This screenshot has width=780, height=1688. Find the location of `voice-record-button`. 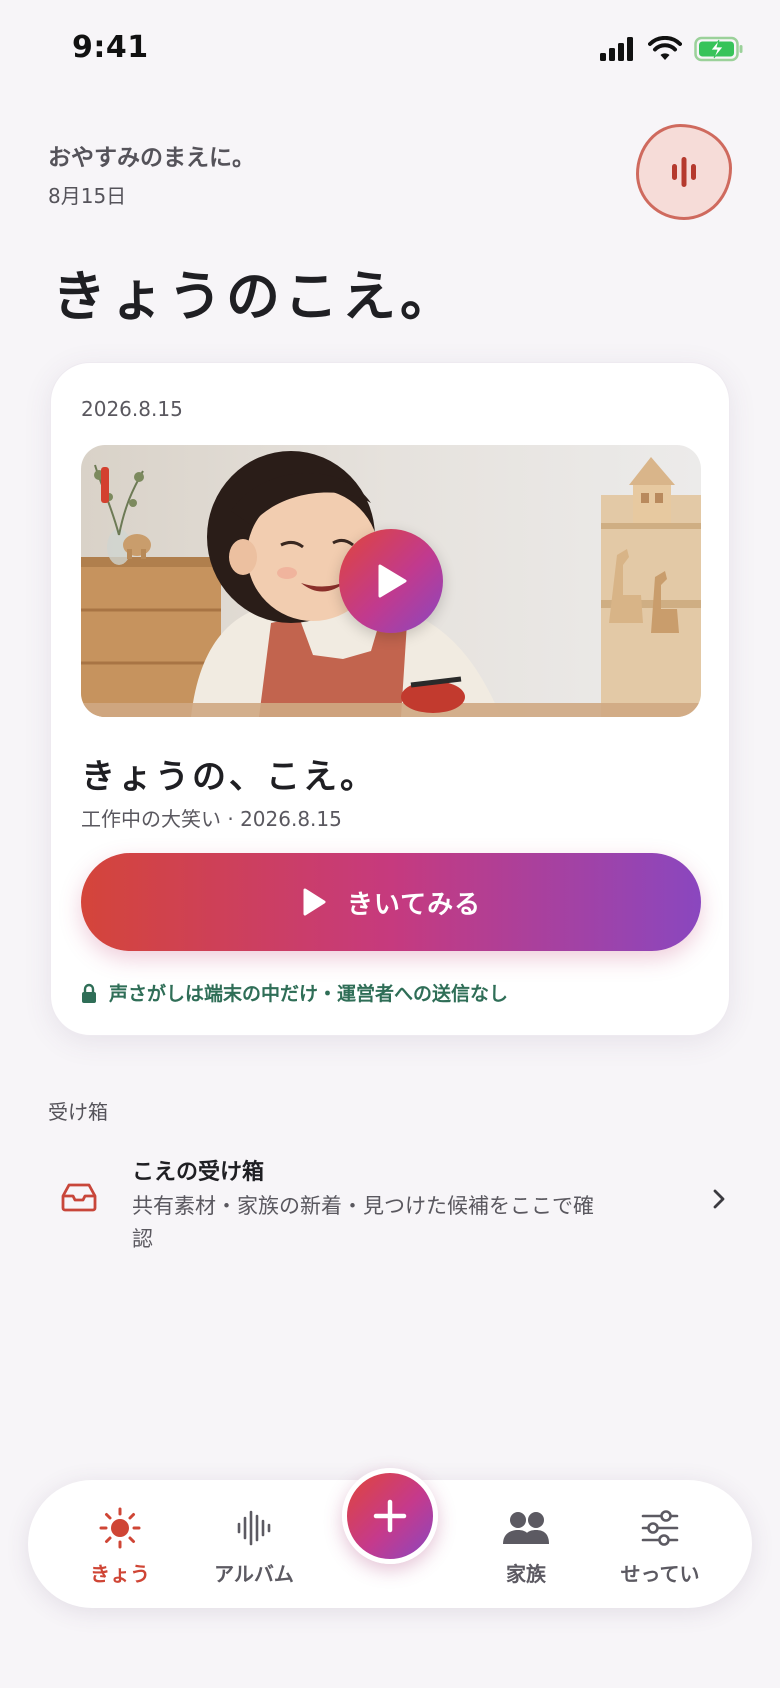

voice-record-button is located at coordinates (684, 172).